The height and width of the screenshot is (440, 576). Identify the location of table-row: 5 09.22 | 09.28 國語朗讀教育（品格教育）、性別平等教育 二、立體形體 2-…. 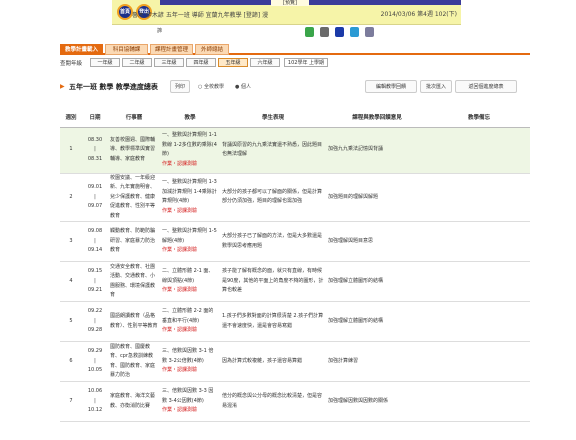
(295, 321).